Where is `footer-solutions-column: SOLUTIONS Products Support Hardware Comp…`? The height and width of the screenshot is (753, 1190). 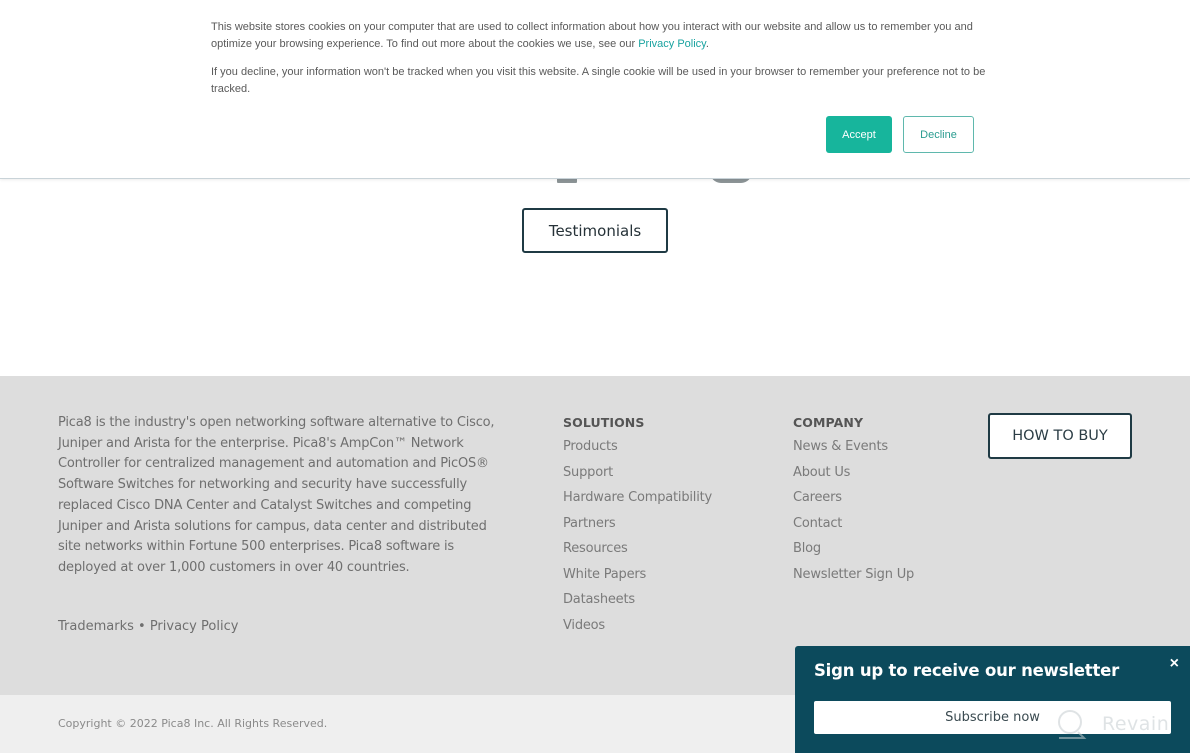
footer-solutions-column: SOLUTIONS Products Support Hardware Comp… is located at coordinates (637, 528).